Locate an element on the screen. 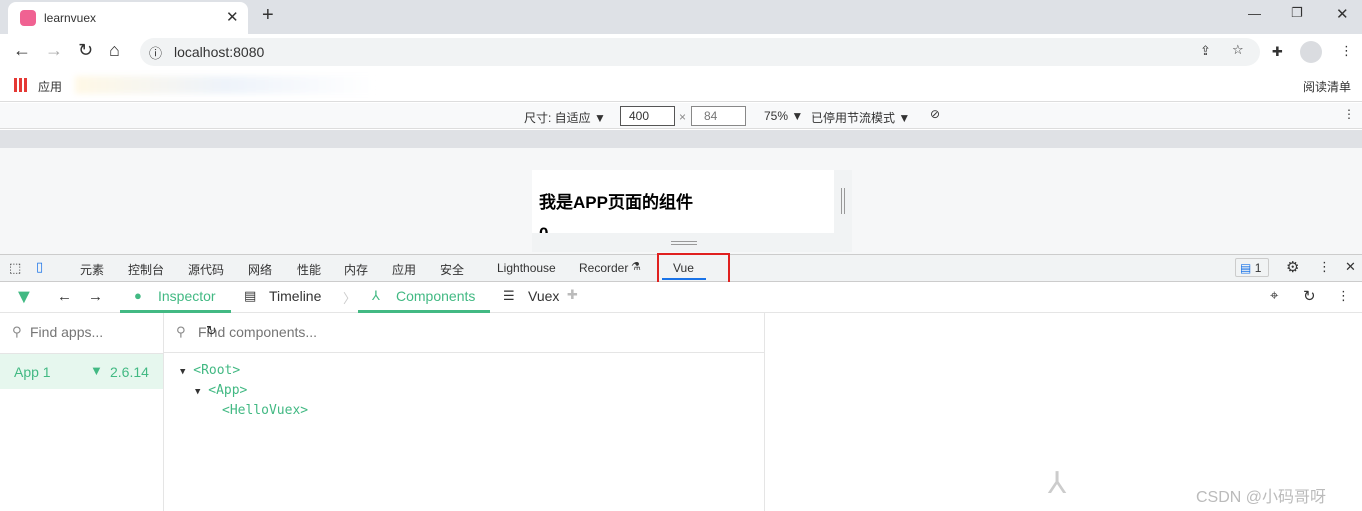  find-components-input is located at coordinates (398, 332).